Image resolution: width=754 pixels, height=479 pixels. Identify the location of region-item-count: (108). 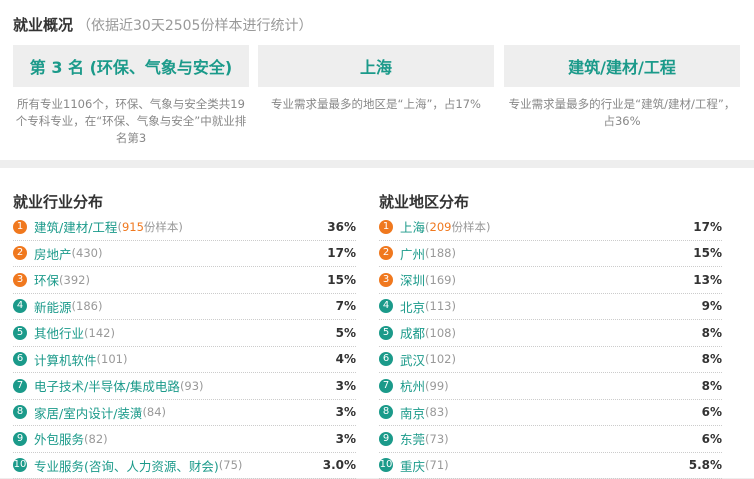
(440, 333).